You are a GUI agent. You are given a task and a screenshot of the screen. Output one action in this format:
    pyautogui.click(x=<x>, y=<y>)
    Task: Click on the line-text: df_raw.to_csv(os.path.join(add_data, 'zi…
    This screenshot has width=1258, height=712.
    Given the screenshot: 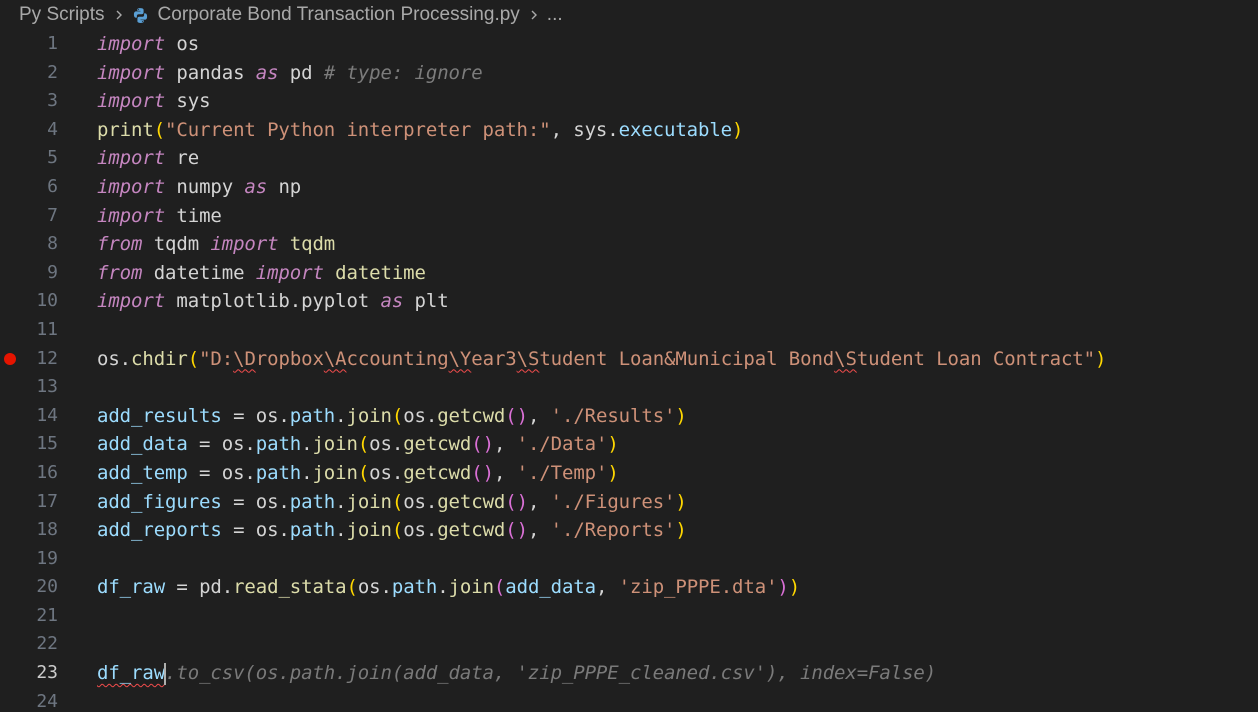 What is the action you would take?
    pyautogui.click(x=516, y=673)
    